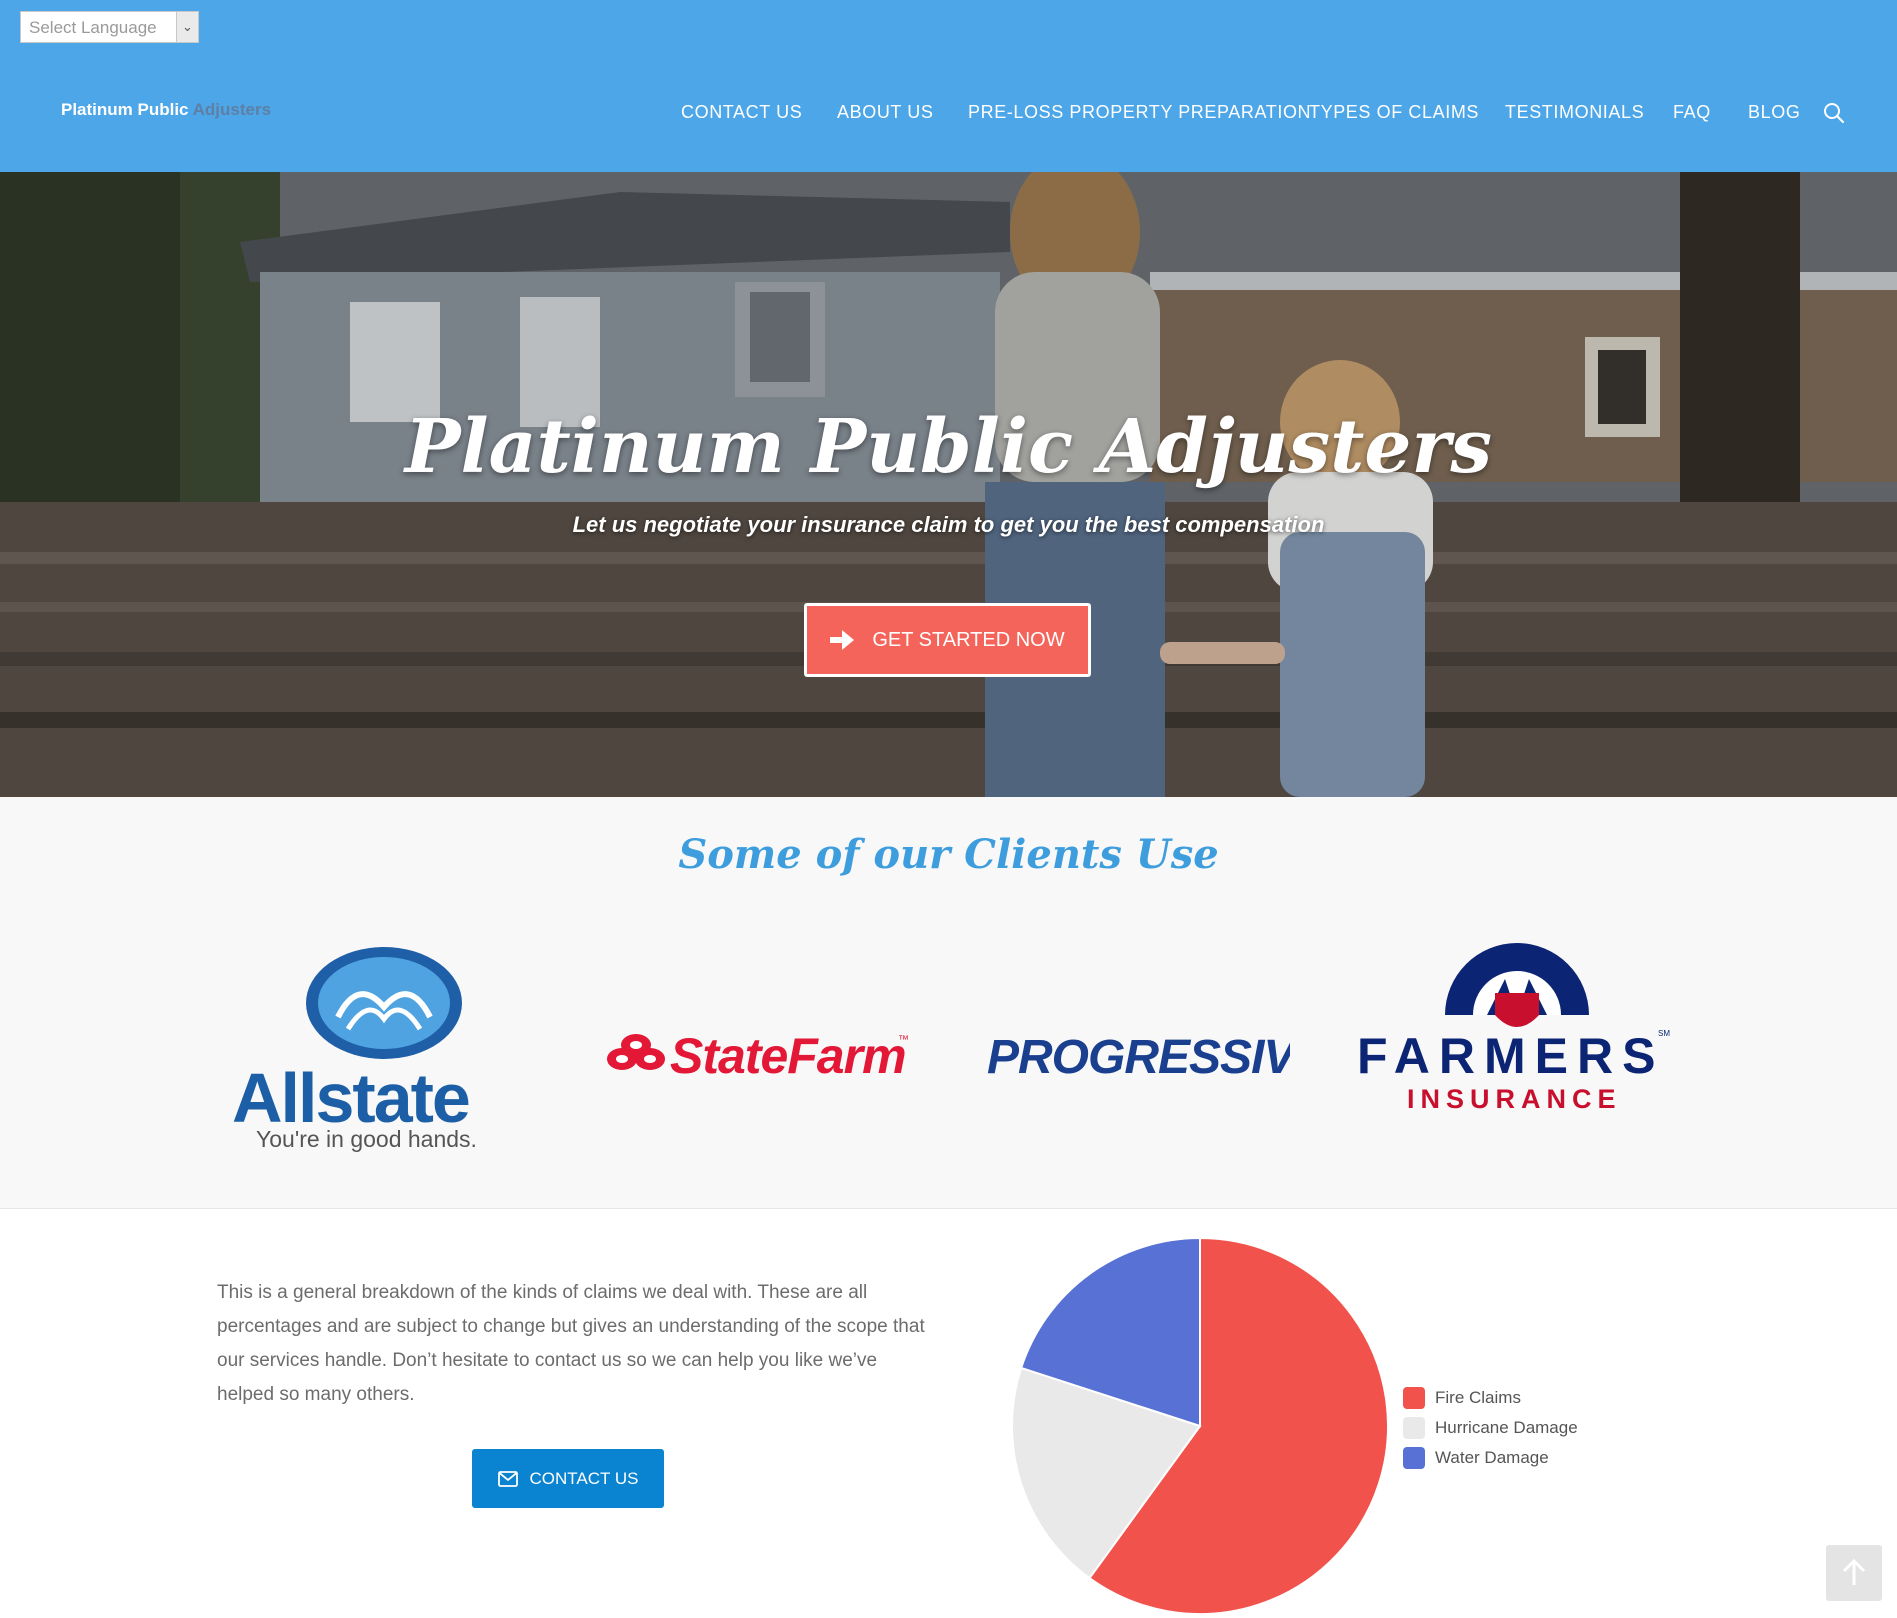  What do you see at coordinates (507, 1478) in the screenshot?
I see `envelope-icon` at bounding box center [507, 1478].